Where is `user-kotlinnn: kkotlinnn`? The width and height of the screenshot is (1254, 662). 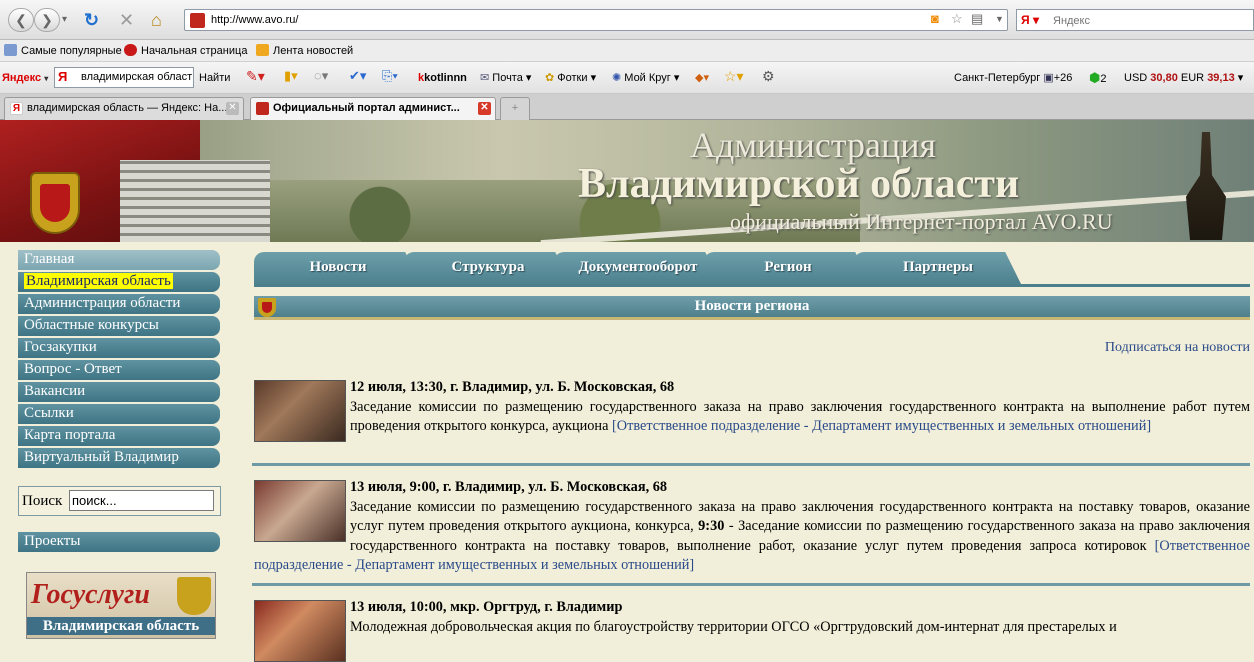 user-kotlinnn: kkotlinnn is located at coordinates (442, 78).